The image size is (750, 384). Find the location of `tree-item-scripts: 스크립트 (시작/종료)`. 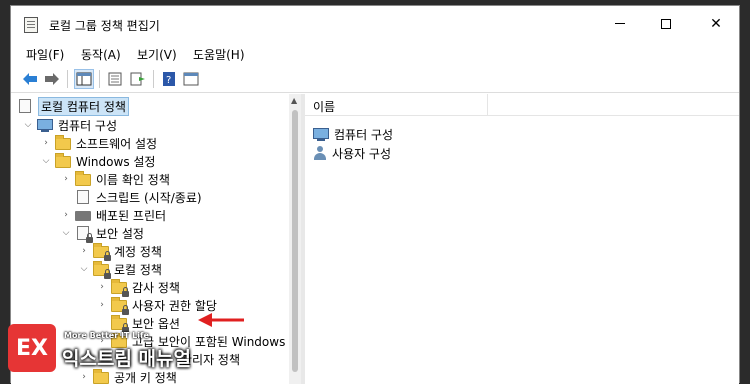

tree-item-scripts: 스크립트 (시작/종료) is located at coordinates (138, 197).